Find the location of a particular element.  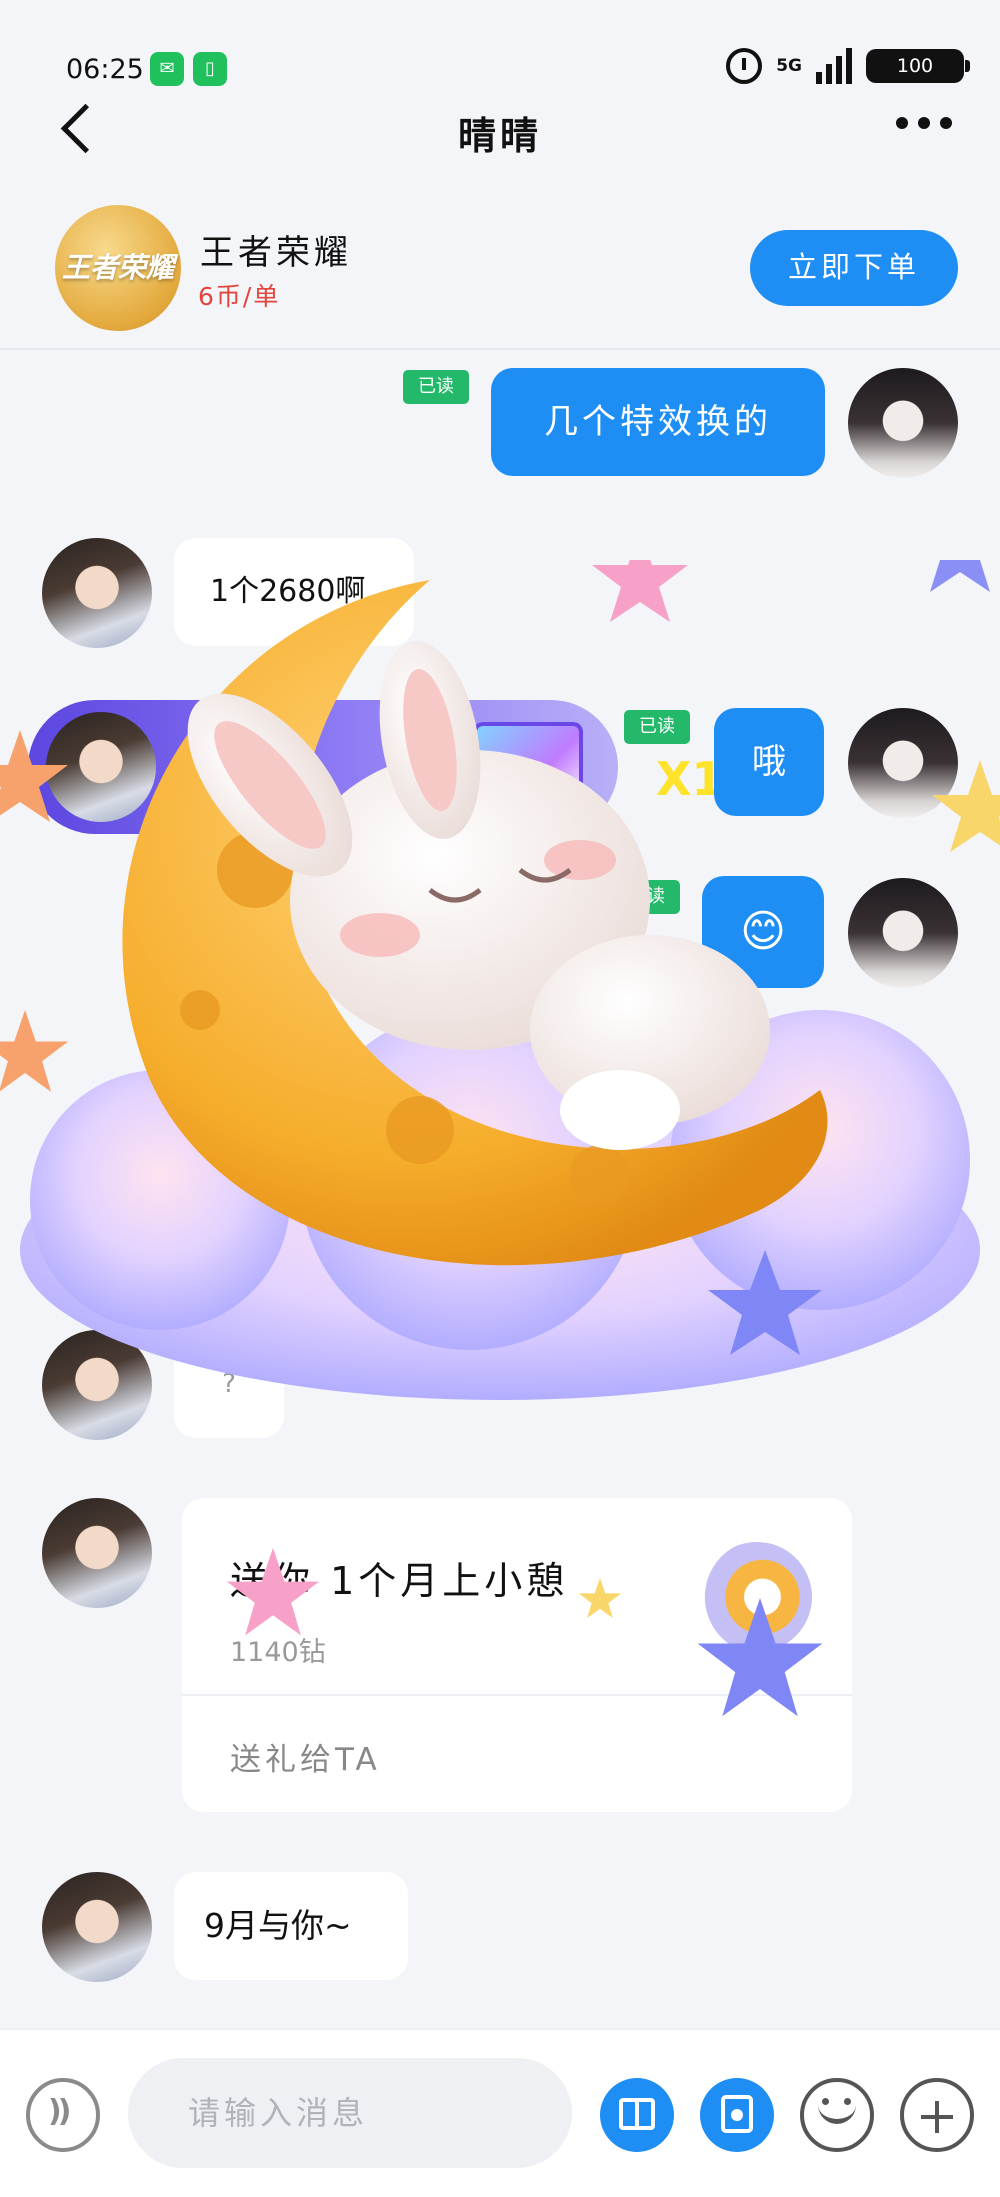

message-bubble-outgoing: 😊 is located at coordinates (763, 932).